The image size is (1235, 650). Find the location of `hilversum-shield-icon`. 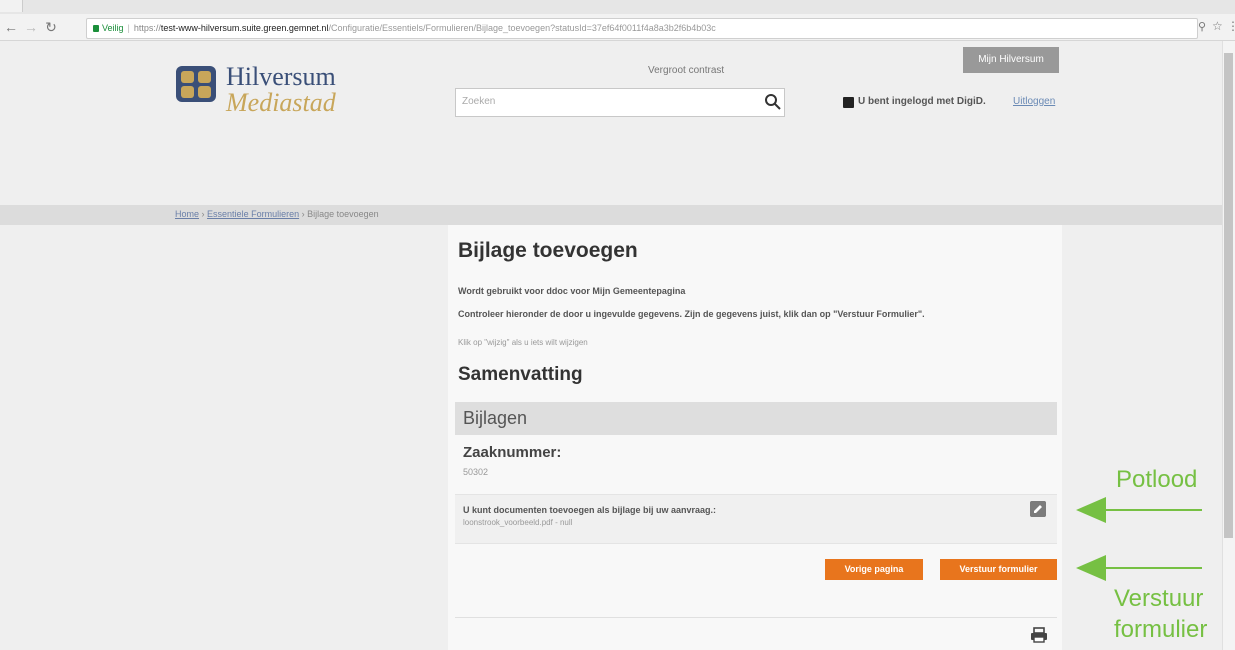

hilversum-shield-icon is located at coordinates (196, 84).